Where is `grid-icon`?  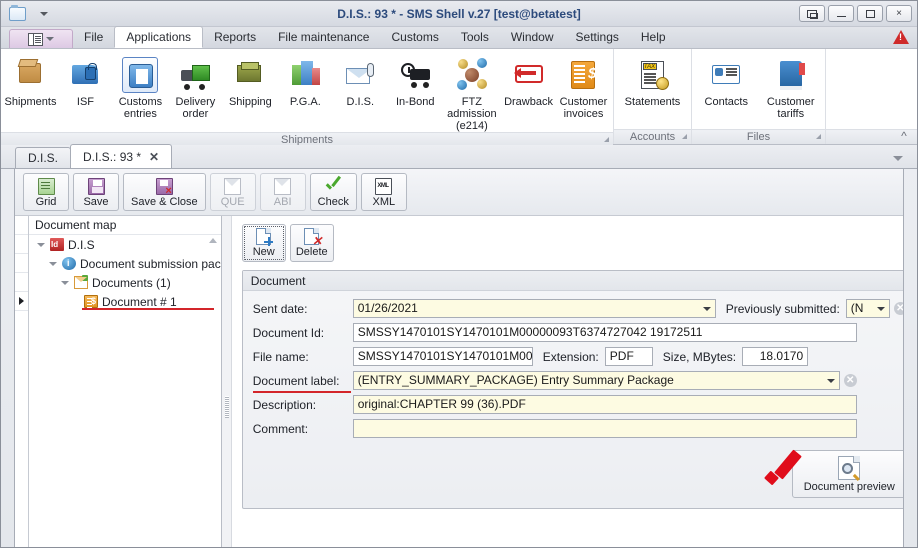 grid-icon is located at coordinates (46, 186).